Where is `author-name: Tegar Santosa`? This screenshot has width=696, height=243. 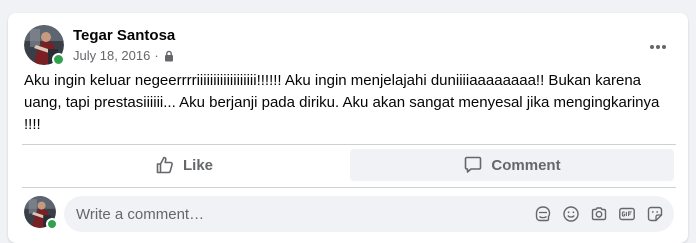
author-name: Tegar Santosa is located at coordinates (124, 35).